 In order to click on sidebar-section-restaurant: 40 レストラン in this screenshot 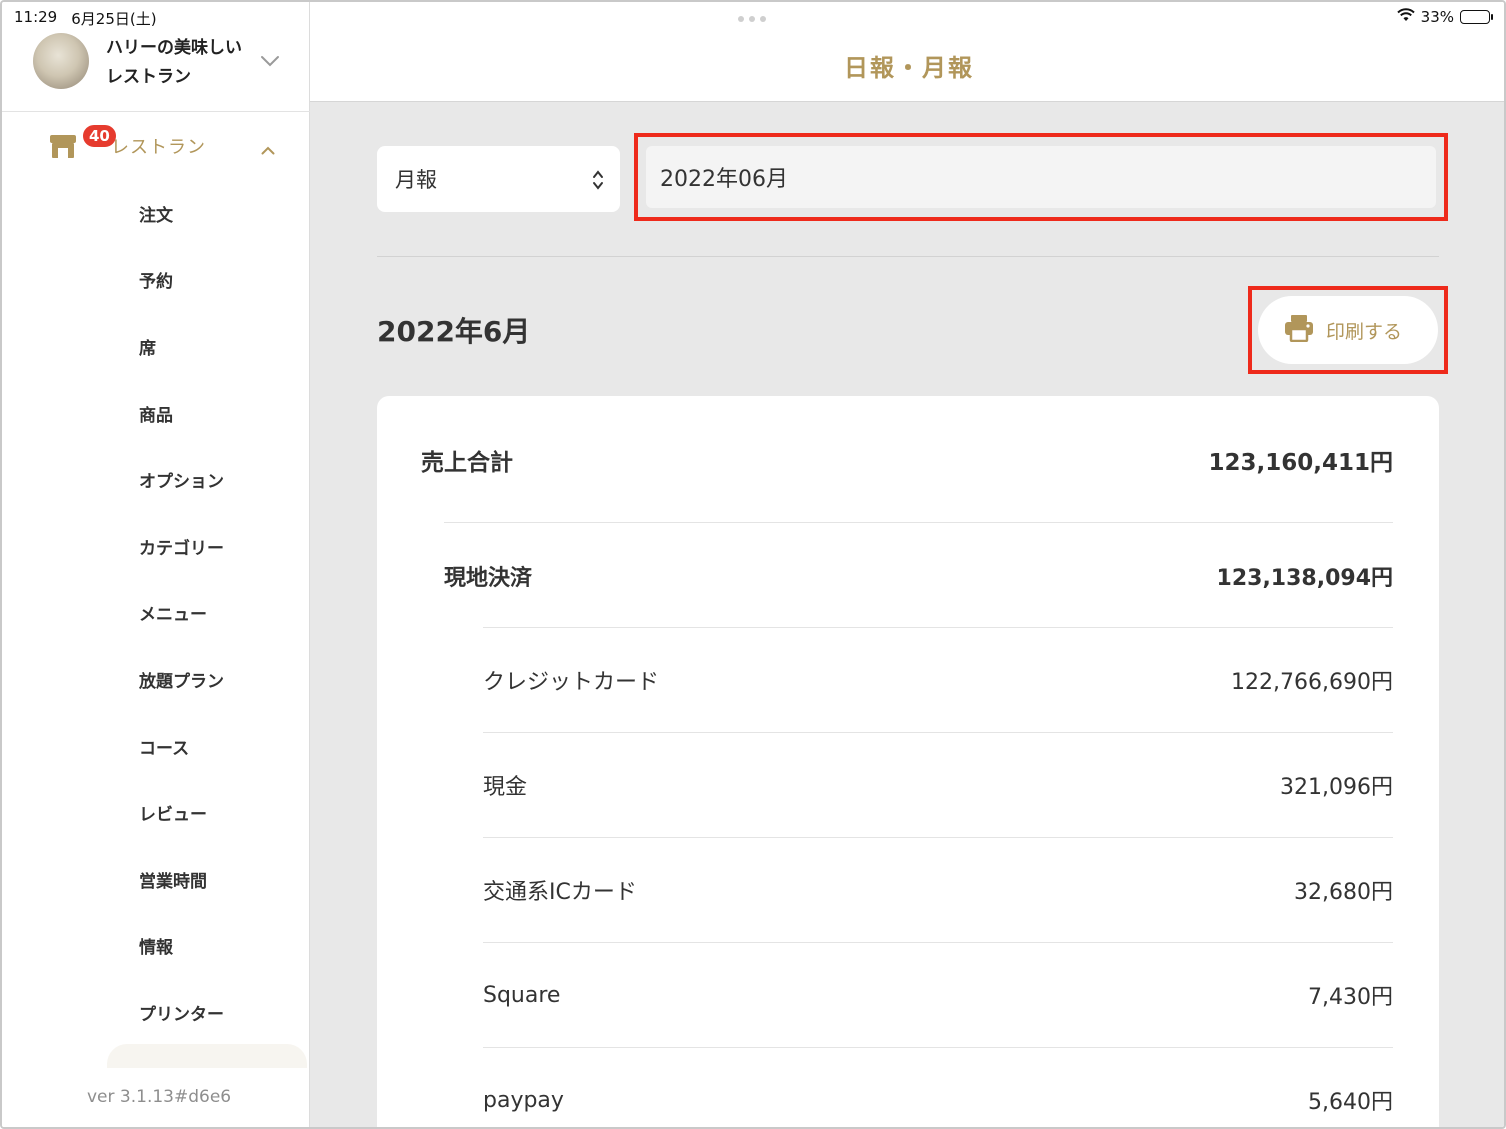, I will do `click(156, 146)`.